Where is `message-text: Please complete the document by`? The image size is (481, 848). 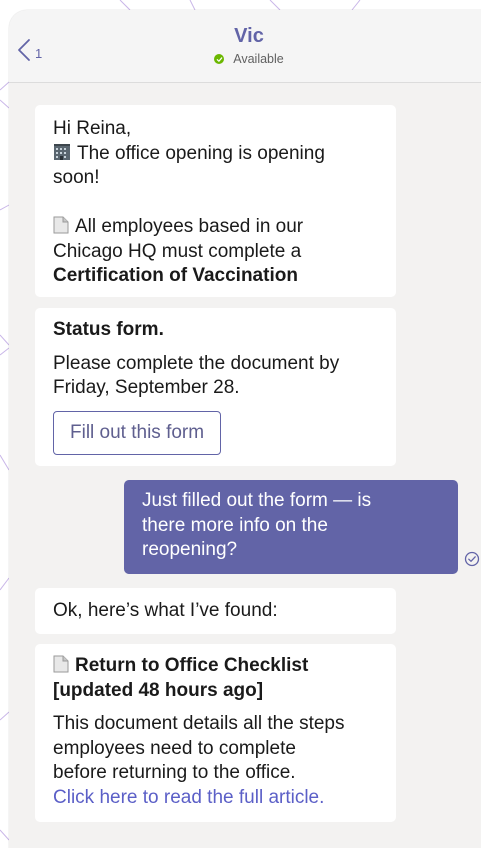 message-text: Please complete the document by is located at coordinates (196, 363).